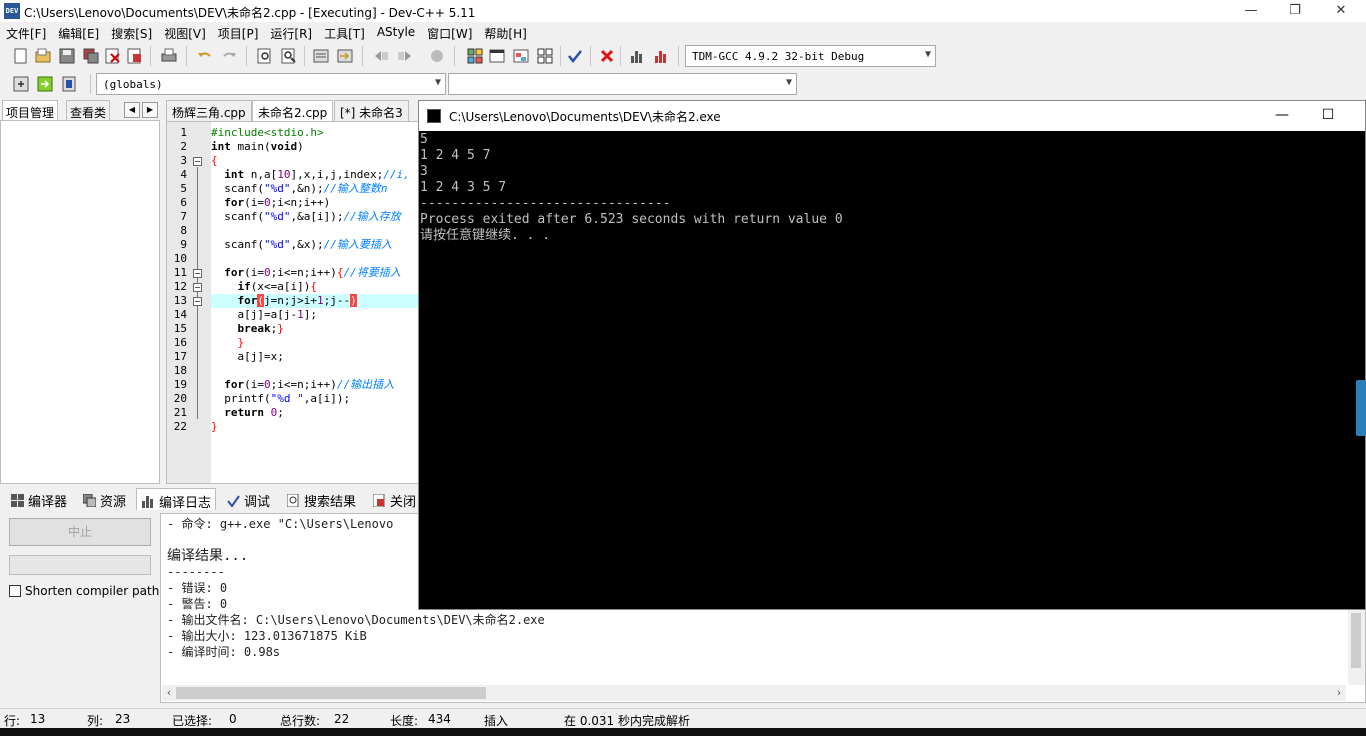 This screenshot has height=736, width=1366. Describe the element at coordinates (69, 84) in the screenshot. I see `goto-bookmark-icon` at that location.